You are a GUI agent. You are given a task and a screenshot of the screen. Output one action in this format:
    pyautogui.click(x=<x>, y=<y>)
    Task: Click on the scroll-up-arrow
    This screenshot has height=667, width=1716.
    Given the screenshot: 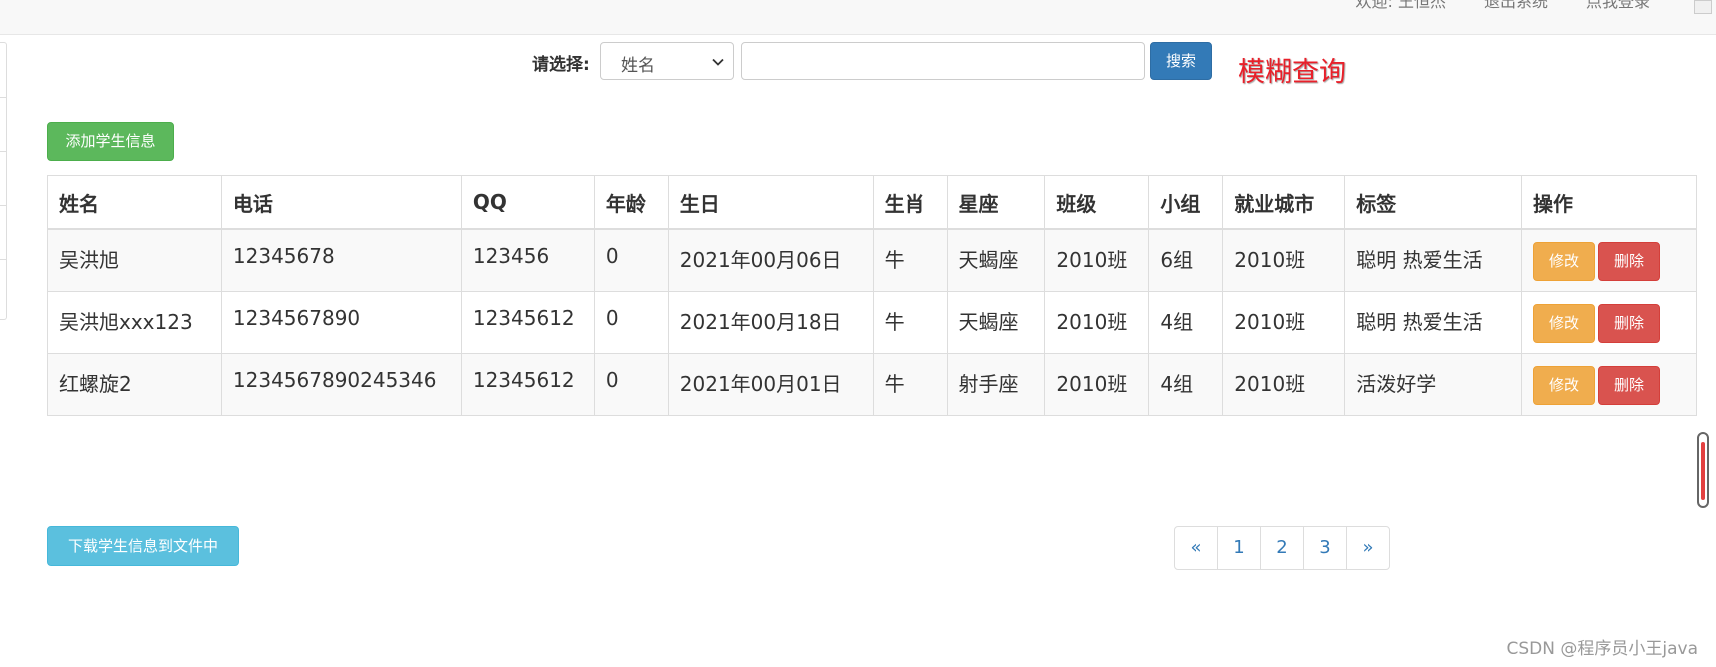 What is the action you would take?
    pyautogui.click(x=1703, y=7)
    